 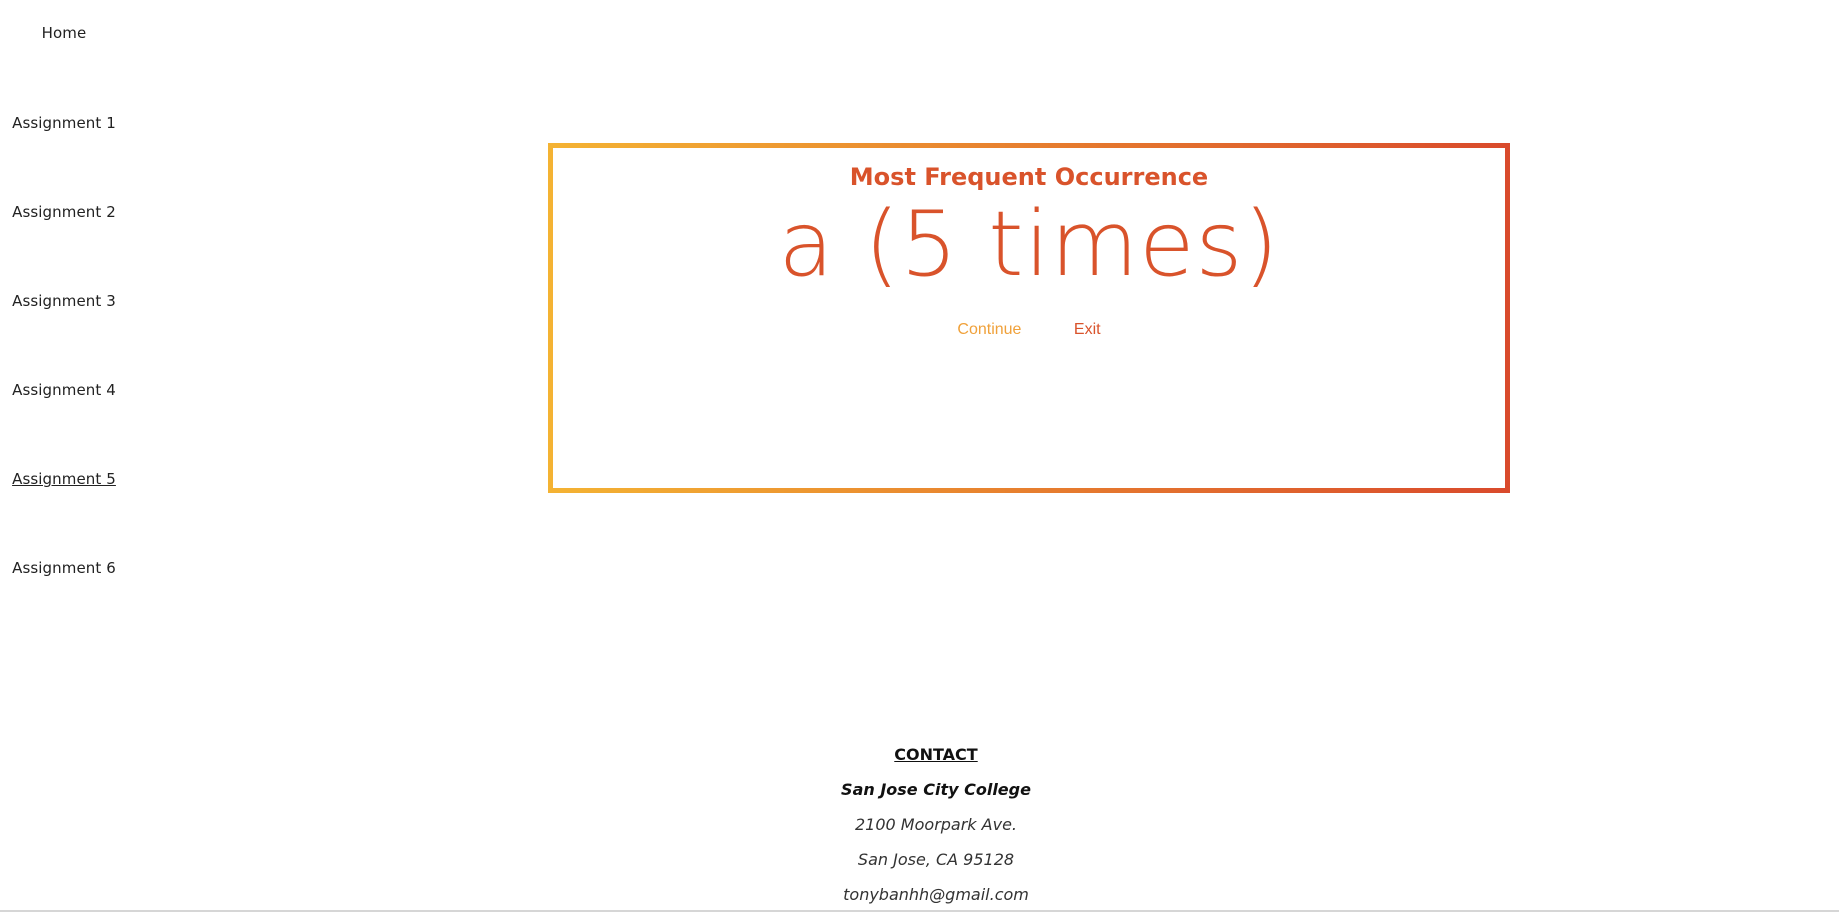 I want to click on address-line-1: 2100 Moorpark Ave., so click(x=936, y=824).